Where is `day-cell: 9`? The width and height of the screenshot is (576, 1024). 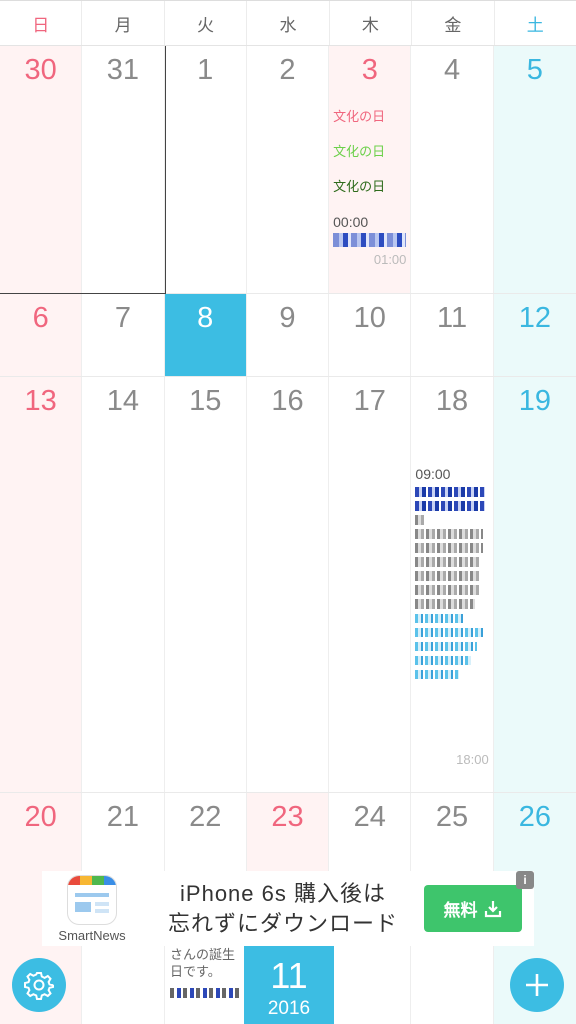 day-cell: 9 is located at coordinates (288, 335).